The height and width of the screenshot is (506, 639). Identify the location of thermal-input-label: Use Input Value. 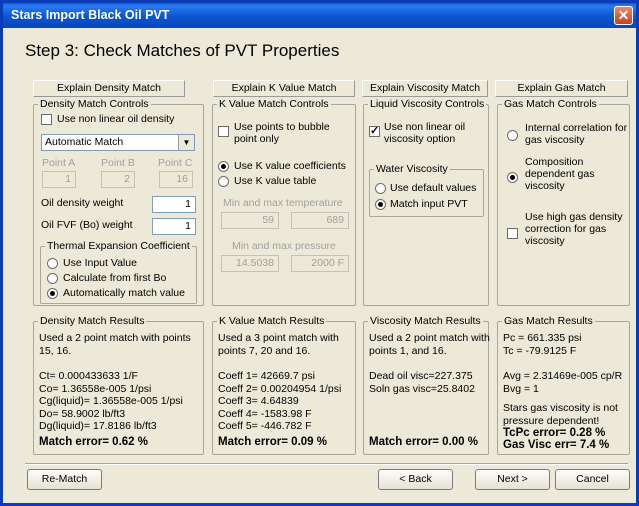
(100, 263).